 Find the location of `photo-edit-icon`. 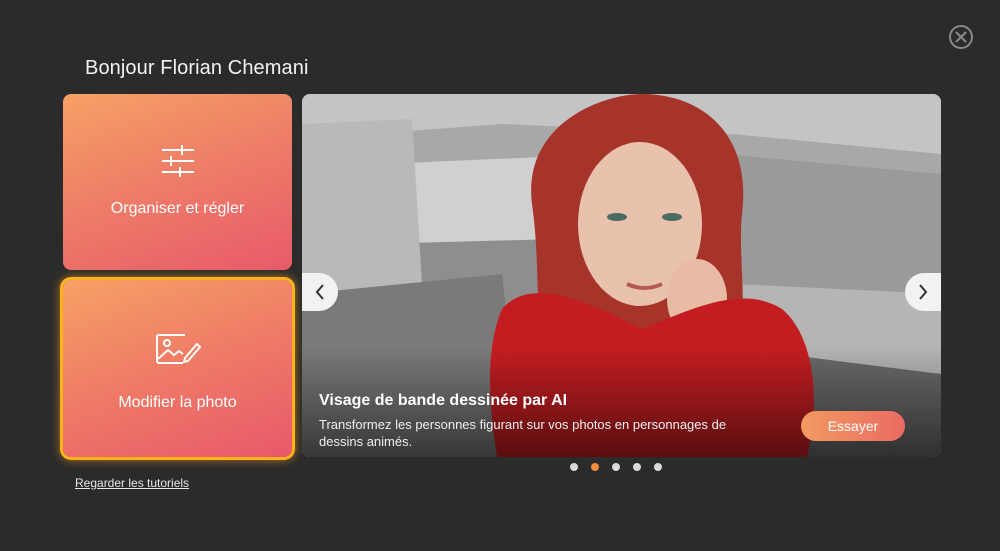

photo-edit-icon is located at coordinates (178, 349).